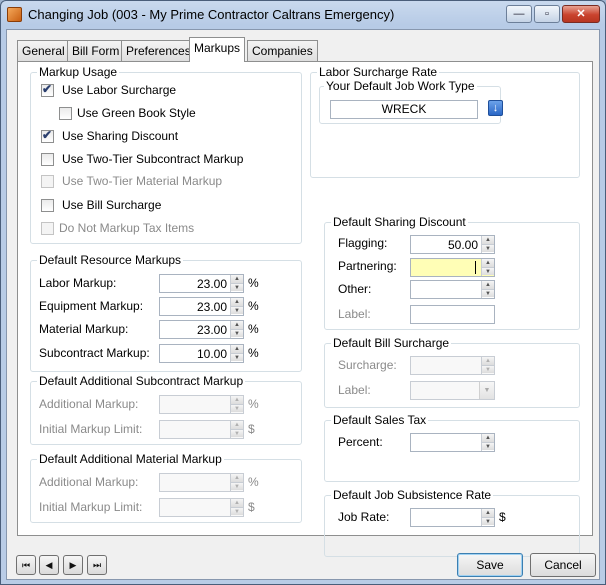 The height and width of the screenshot is (585, 606). Describe the element at coordinates (354, 314) in the screenshot. I see `sharing-label-label: Label:` at that location.